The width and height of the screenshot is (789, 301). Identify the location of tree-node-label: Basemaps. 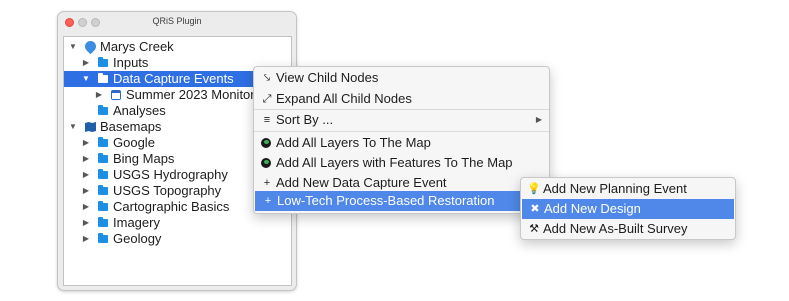
(131, 126).